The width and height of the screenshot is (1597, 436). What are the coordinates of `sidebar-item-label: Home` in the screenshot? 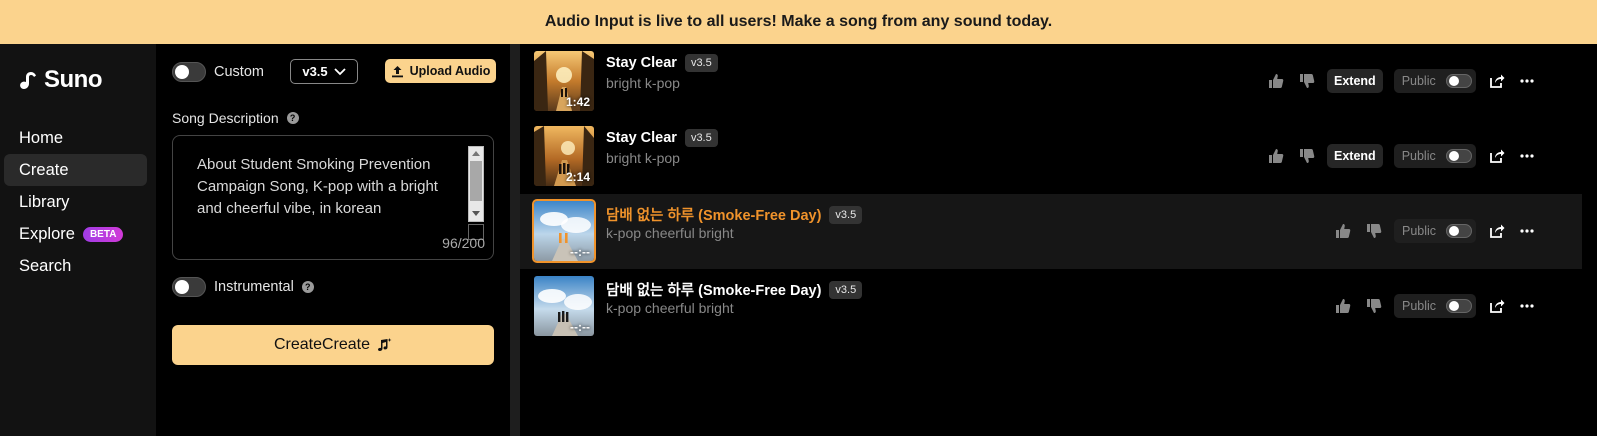 It's located at (41, 137).